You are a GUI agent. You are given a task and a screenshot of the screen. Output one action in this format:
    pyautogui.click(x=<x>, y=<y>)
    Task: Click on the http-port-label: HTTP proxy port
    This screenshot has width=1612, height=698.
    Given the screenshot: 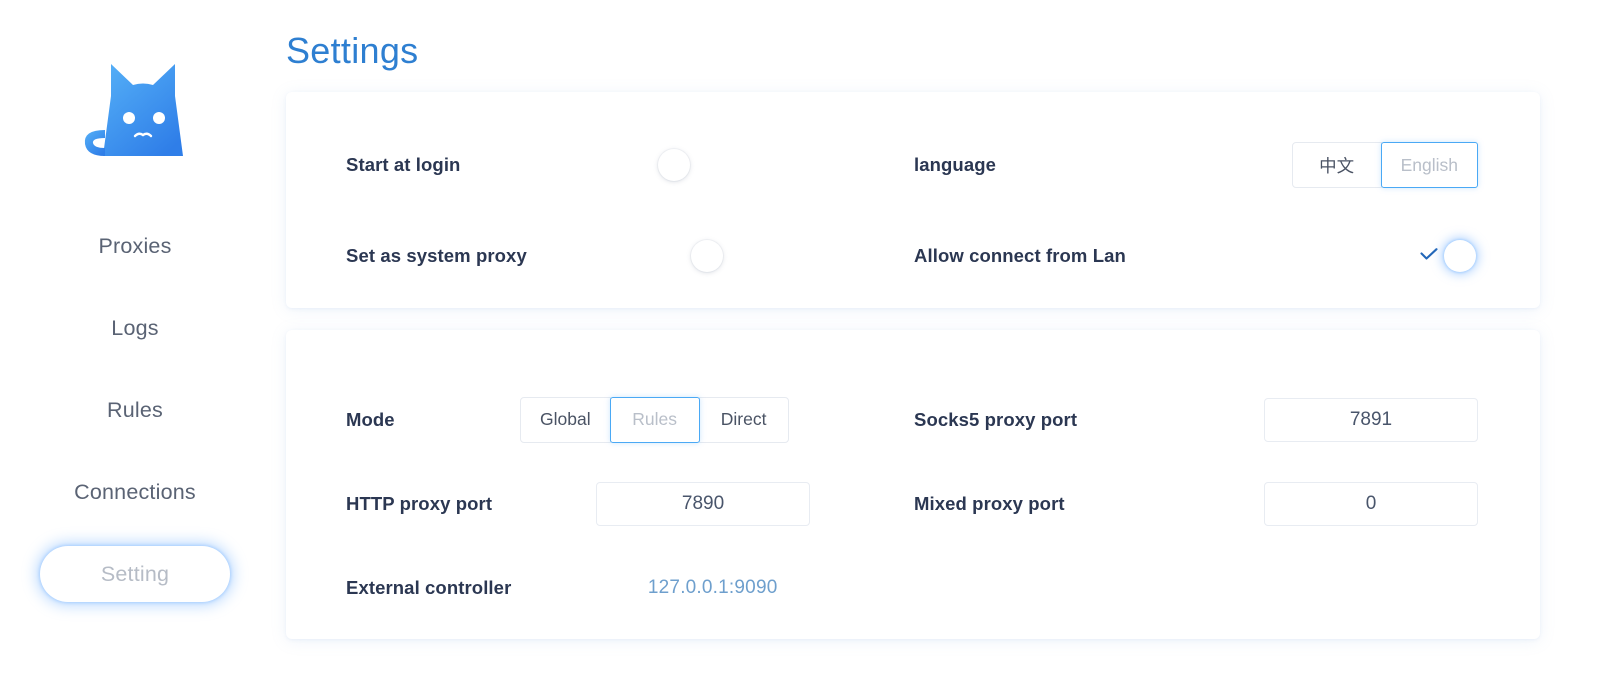 What is the action you would take?
    pyautogui.click(x=419, y=503)
    